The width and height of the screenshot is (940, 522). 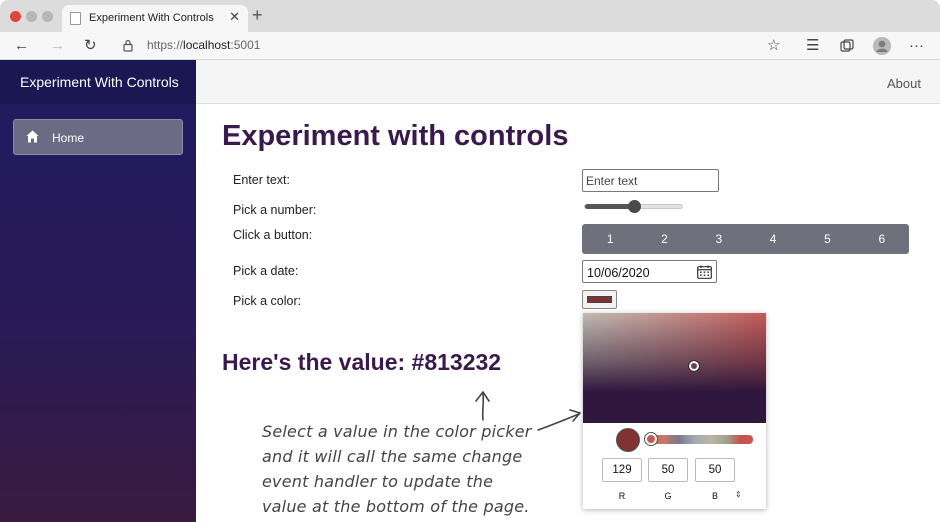 I want to click on top-row: About, so click(x=568, y=82).